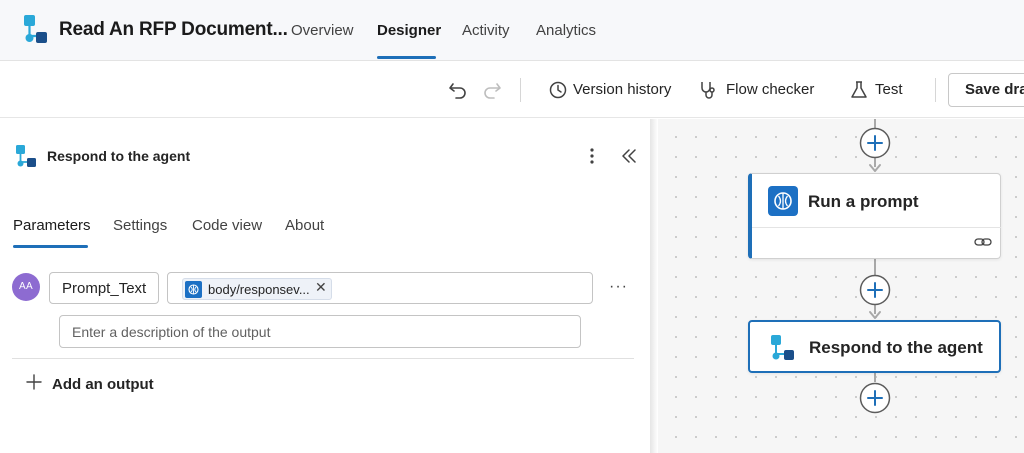  What do you see at coordinates (103, 384) in the screenshot?
I see `add-output-button: Add an output` at bounding box center [103, 384].